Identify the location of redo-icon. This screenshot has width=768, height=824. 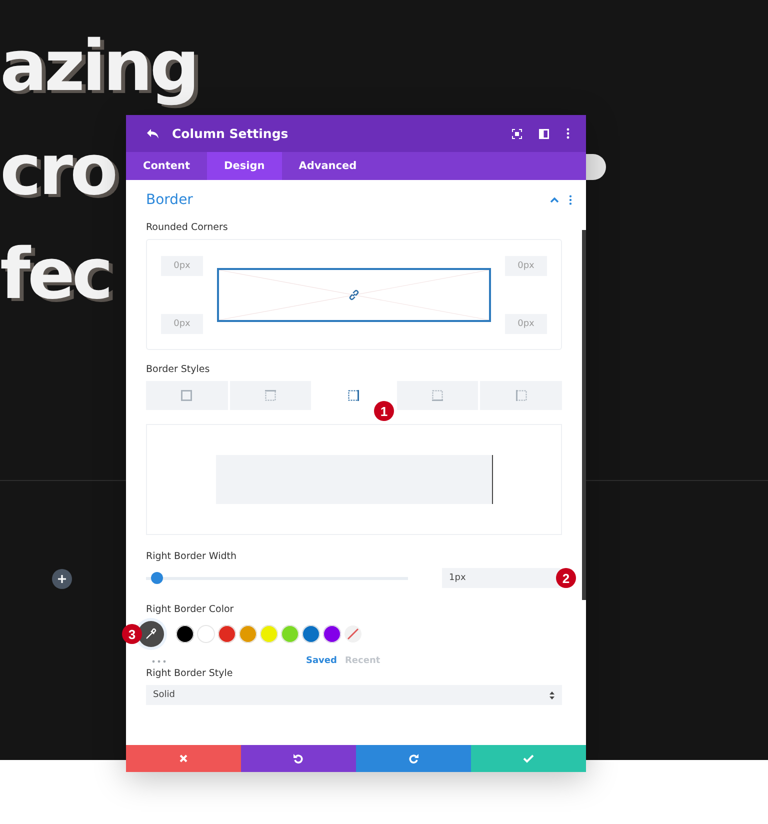
(413, 758).